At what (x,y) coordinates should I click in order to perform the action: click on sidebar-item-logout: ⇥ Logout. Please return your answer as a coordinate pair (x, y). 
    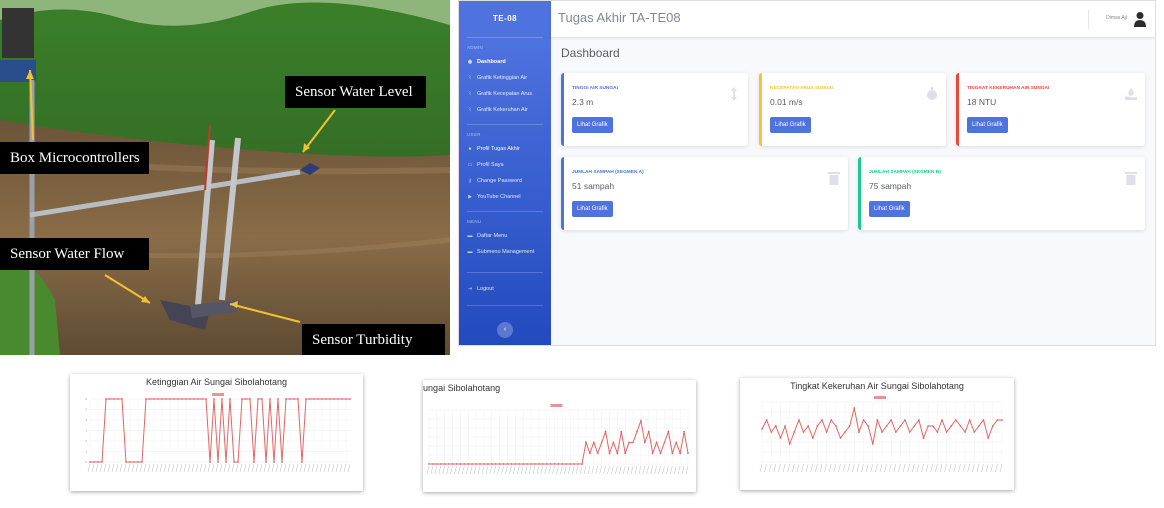
    Looking at the image, I should click on (505, 289).